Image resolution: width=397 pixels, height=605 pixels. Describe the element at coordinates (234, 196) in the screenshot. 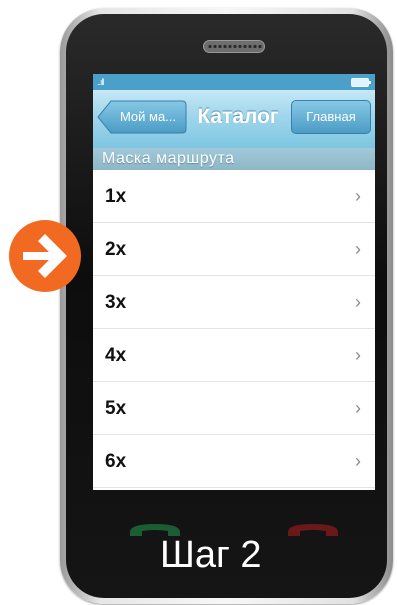

I see `list-item: 1x ›` at that location.